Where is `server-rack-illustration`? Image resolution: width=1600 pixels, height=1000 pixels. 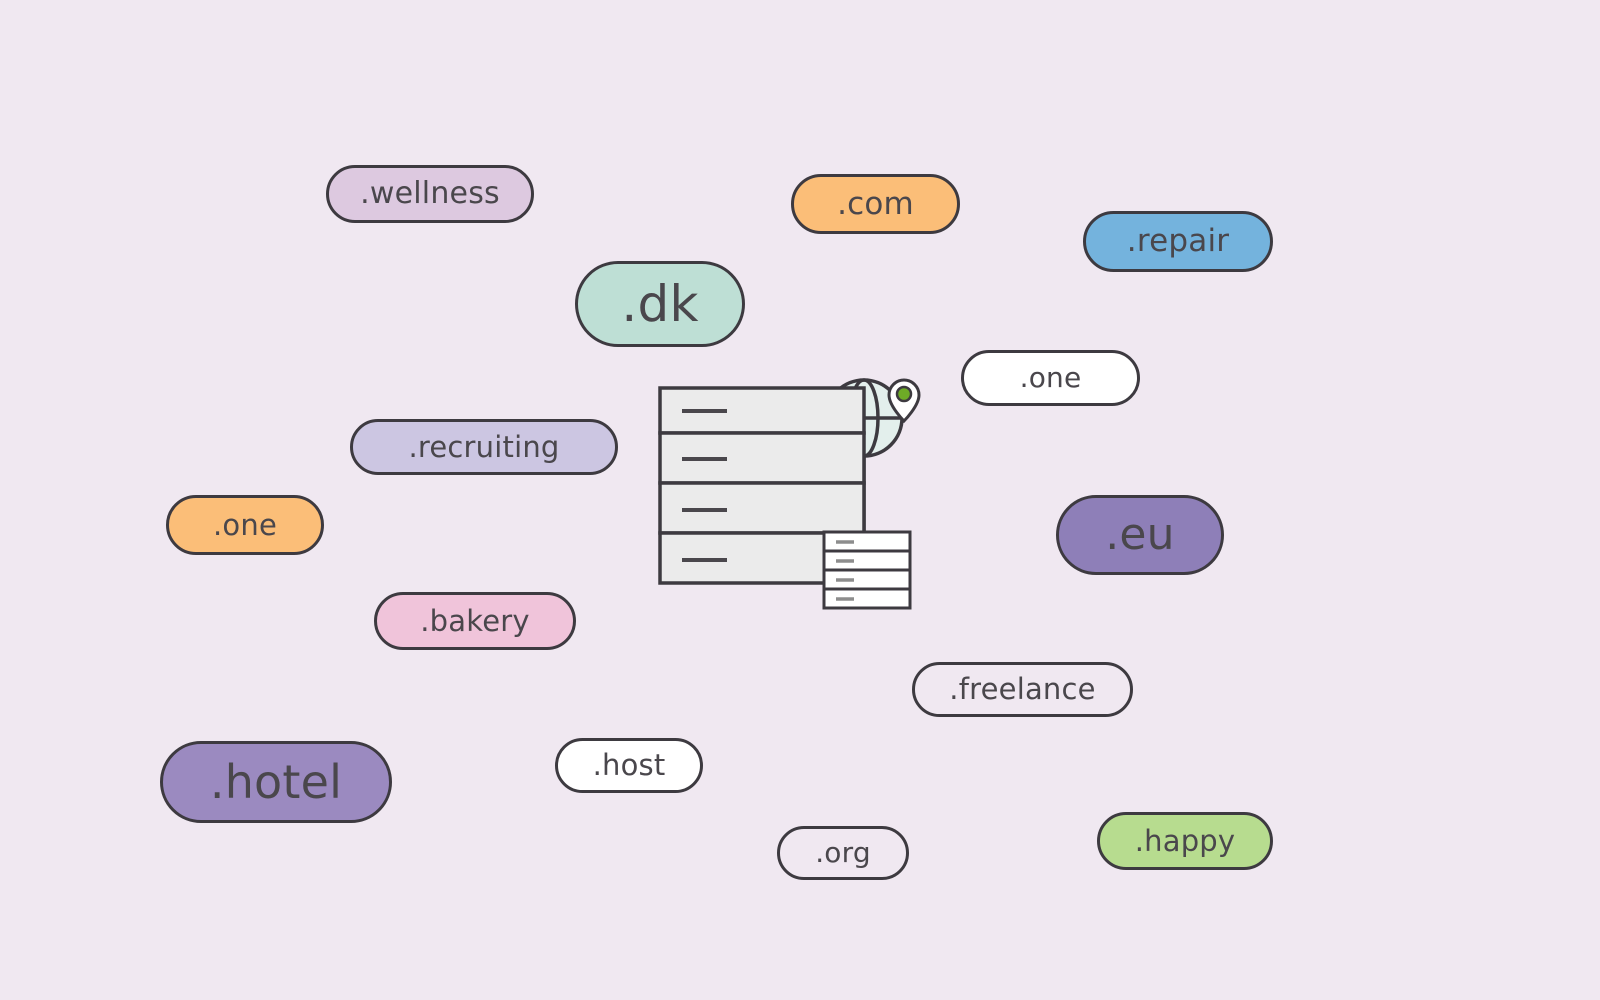
server-rack-illustration is located at coordinates (790, 495).